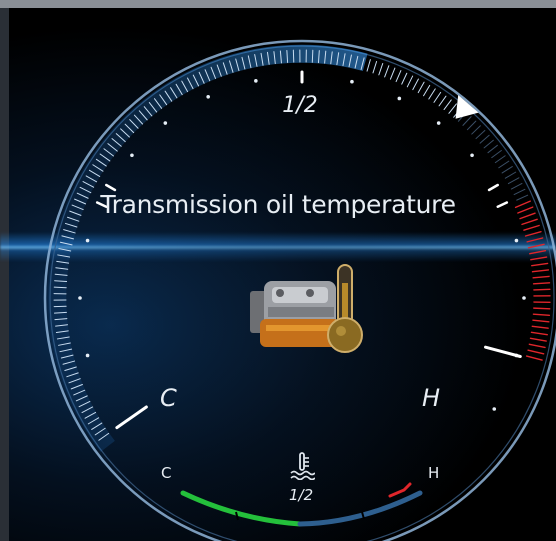 This screenshot has height=541, width=556. Describe the element at coordinates (300, 105) in the screenshot. I see `scale-mid-label: 1/2` at that location.